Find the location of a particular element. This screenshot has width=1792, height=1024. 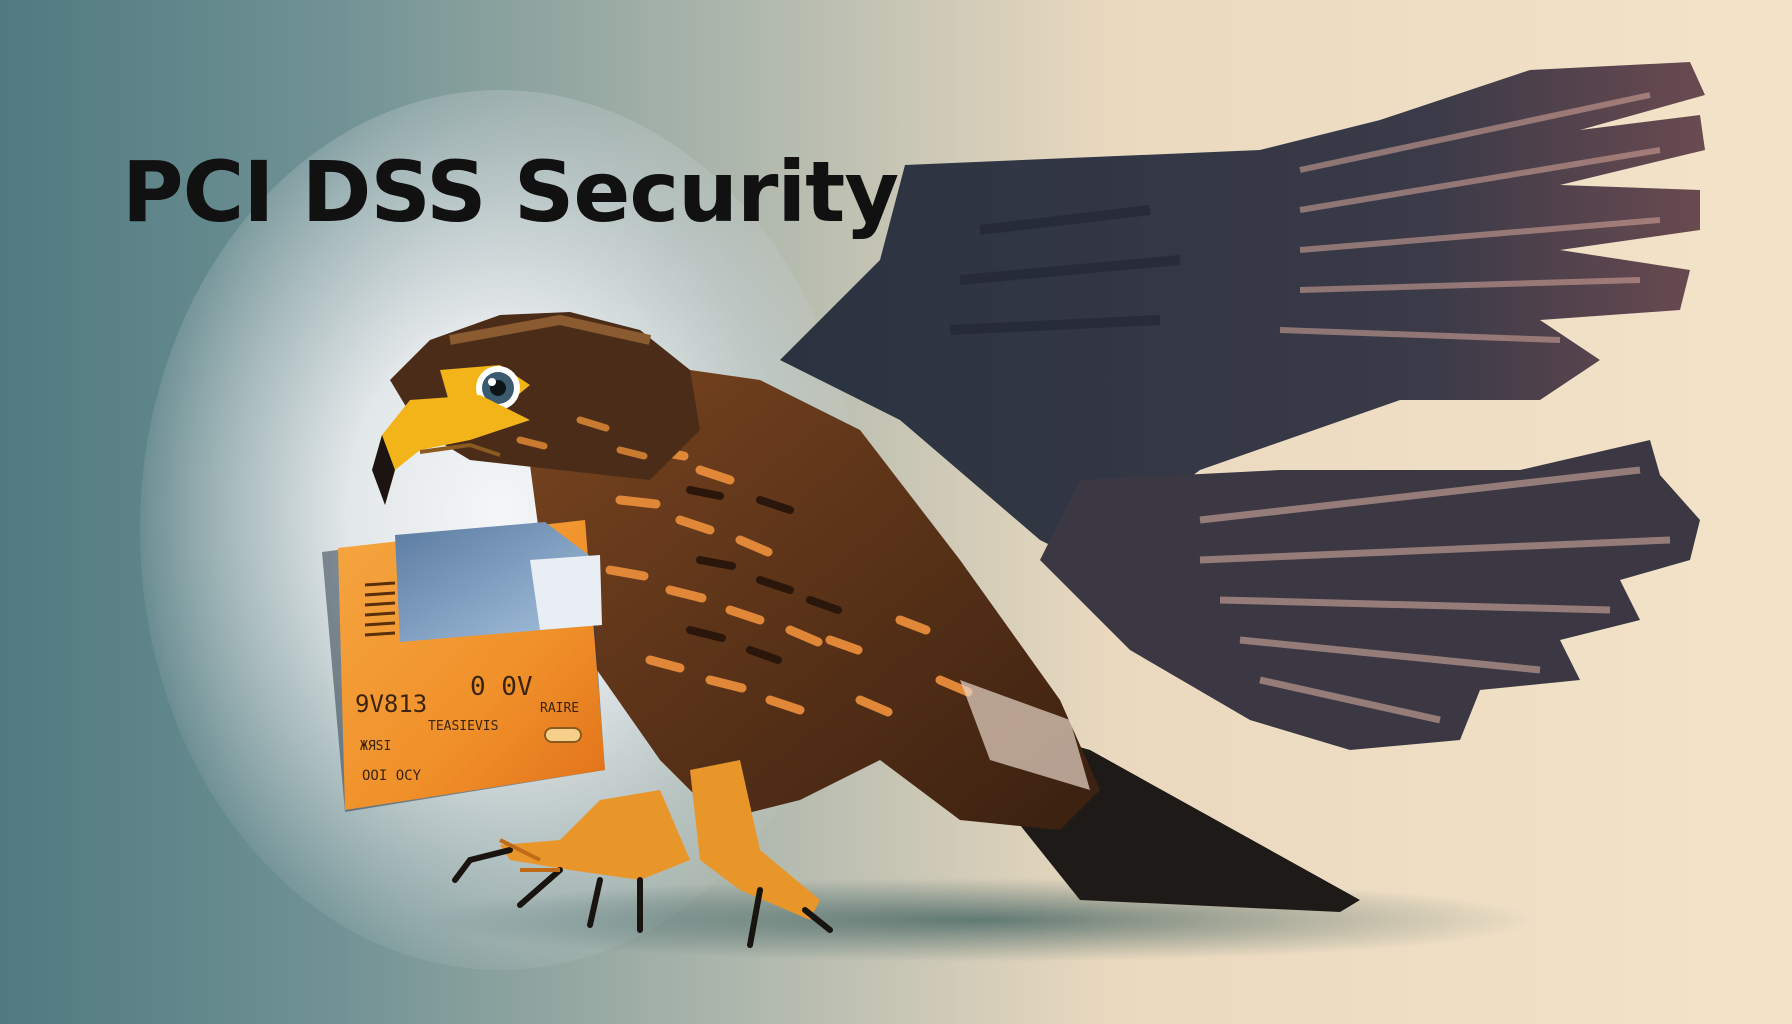

credit-card: 9V813 0 0V ЖЯЅI TEASIEVIS RAIRE OOI OCY is located at coordinates (463, 666).